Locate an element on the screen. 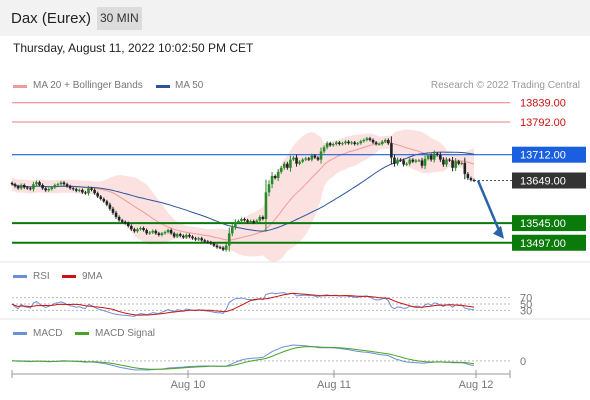 This screenshot has height=400, width=590. support-label: 13497.00 is located at coordinates (543, 244).